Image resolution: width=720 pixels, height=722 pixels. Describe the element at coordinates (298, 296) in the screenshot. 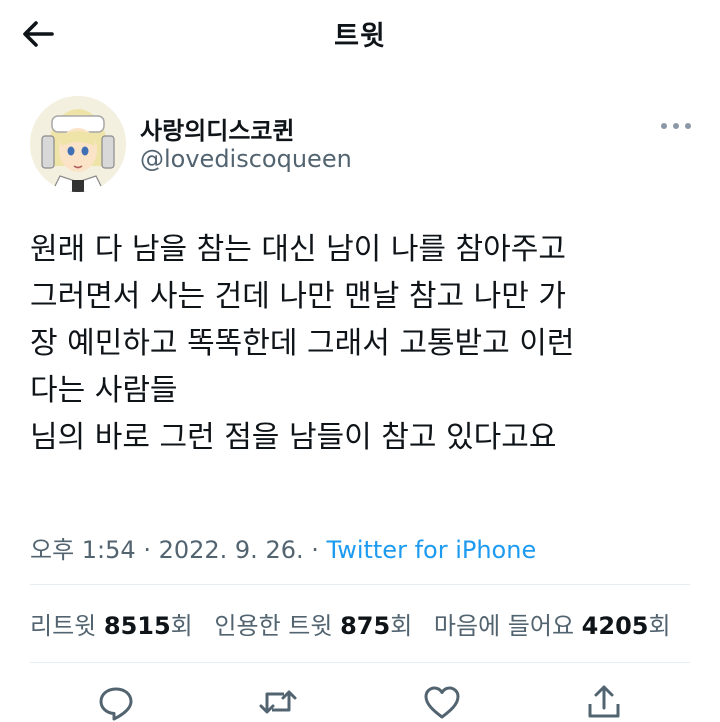

I see `tweet-line: 그러면서 사는 건데 나만 맨날 참고 나만 가` at that location.